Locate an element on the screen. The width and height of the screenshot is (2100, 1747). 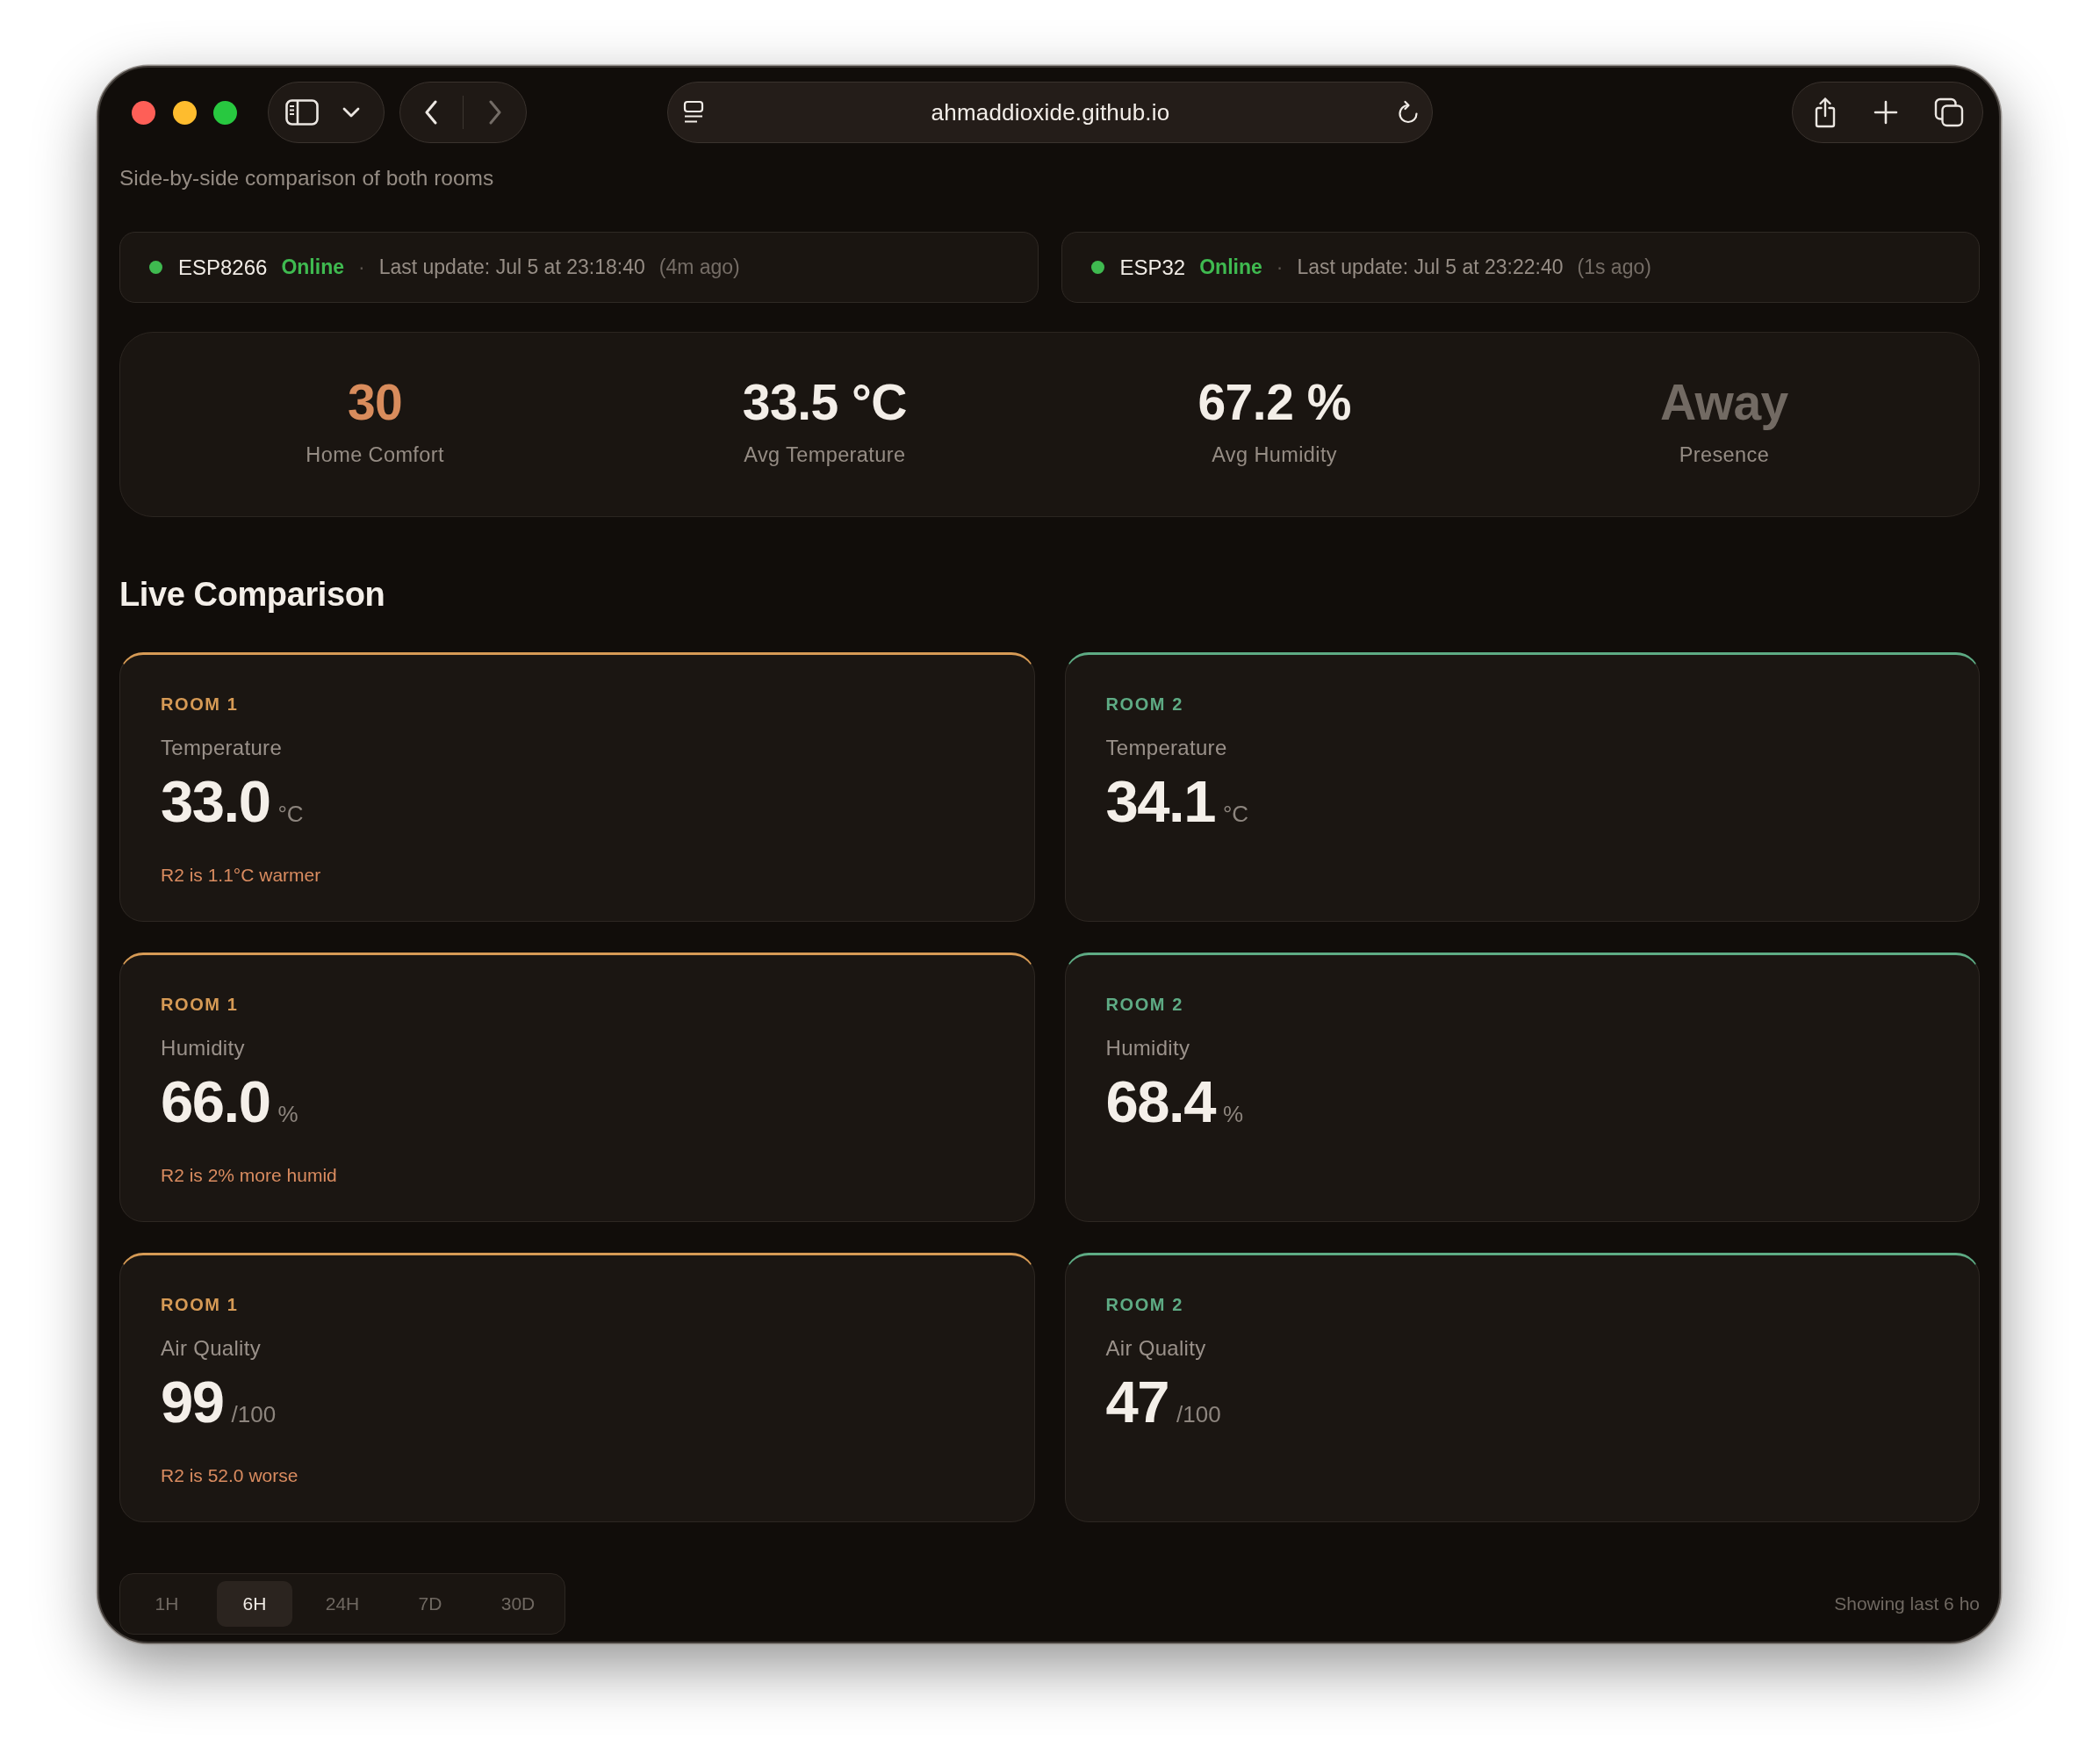
plus-icon is located at coordinates (1885, 113).